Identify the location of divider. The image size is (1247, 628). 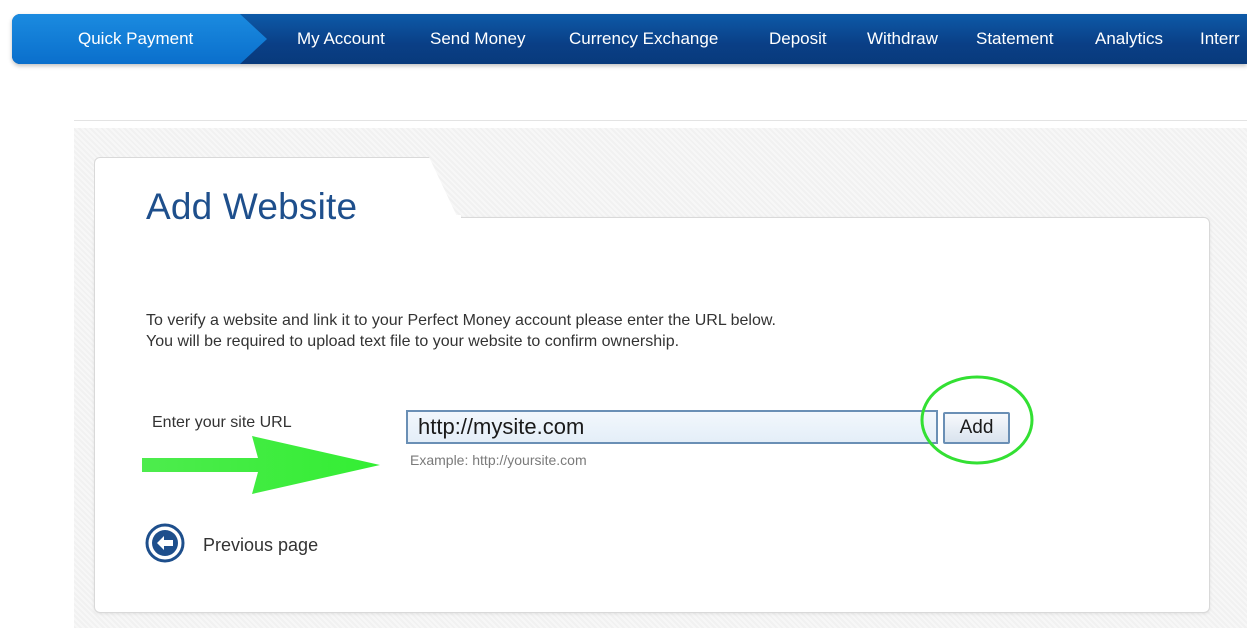
(660, 120).